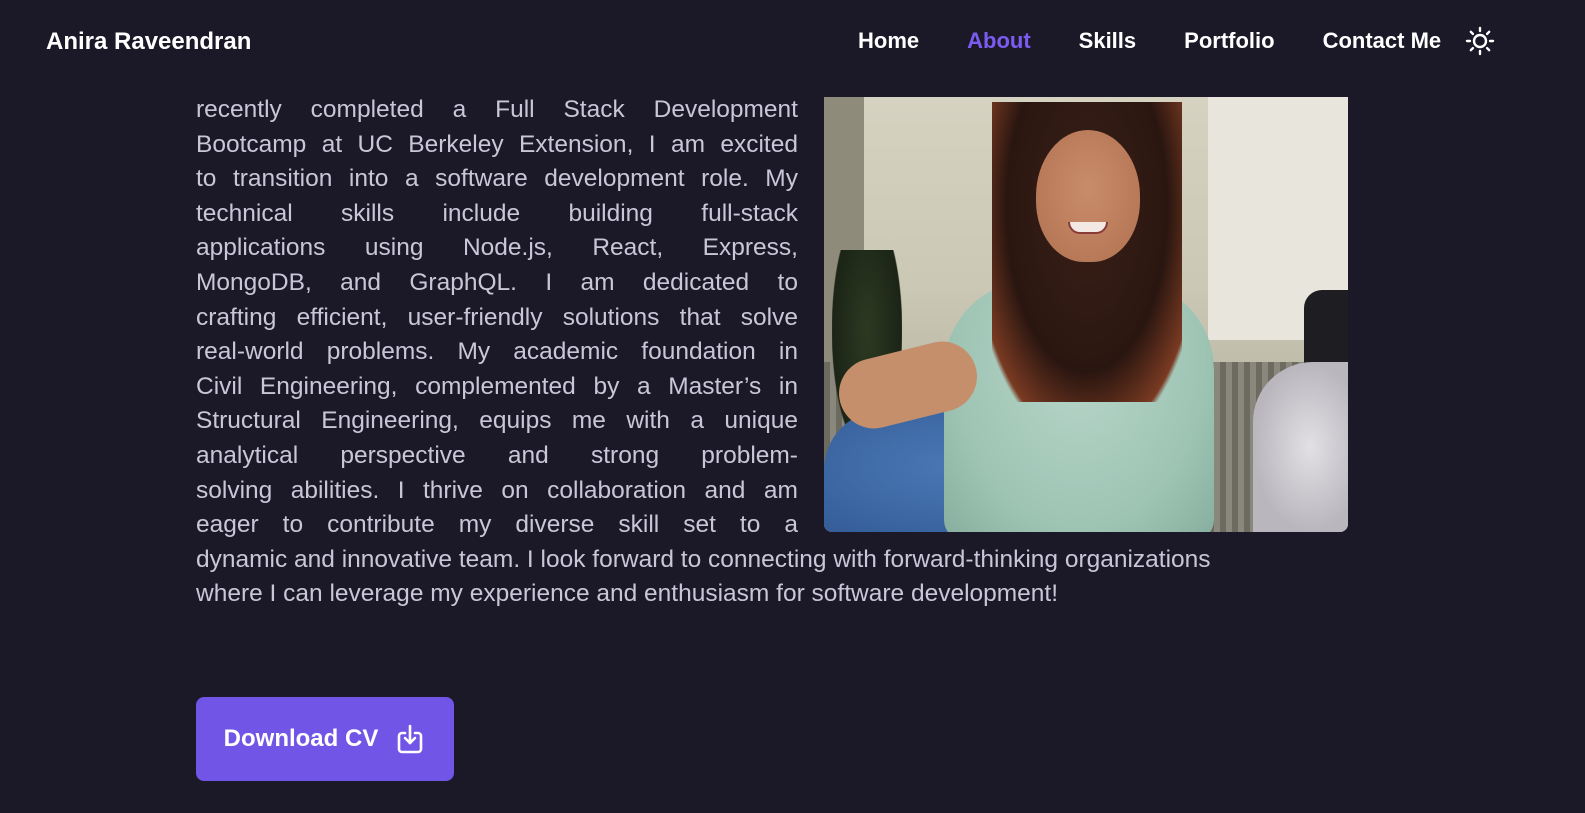 The width and height of the screenshot is (1585, 813). Describe the element at coordinates (227, 525) in the screenshot. I see `paragraph-word: eager` at that location.